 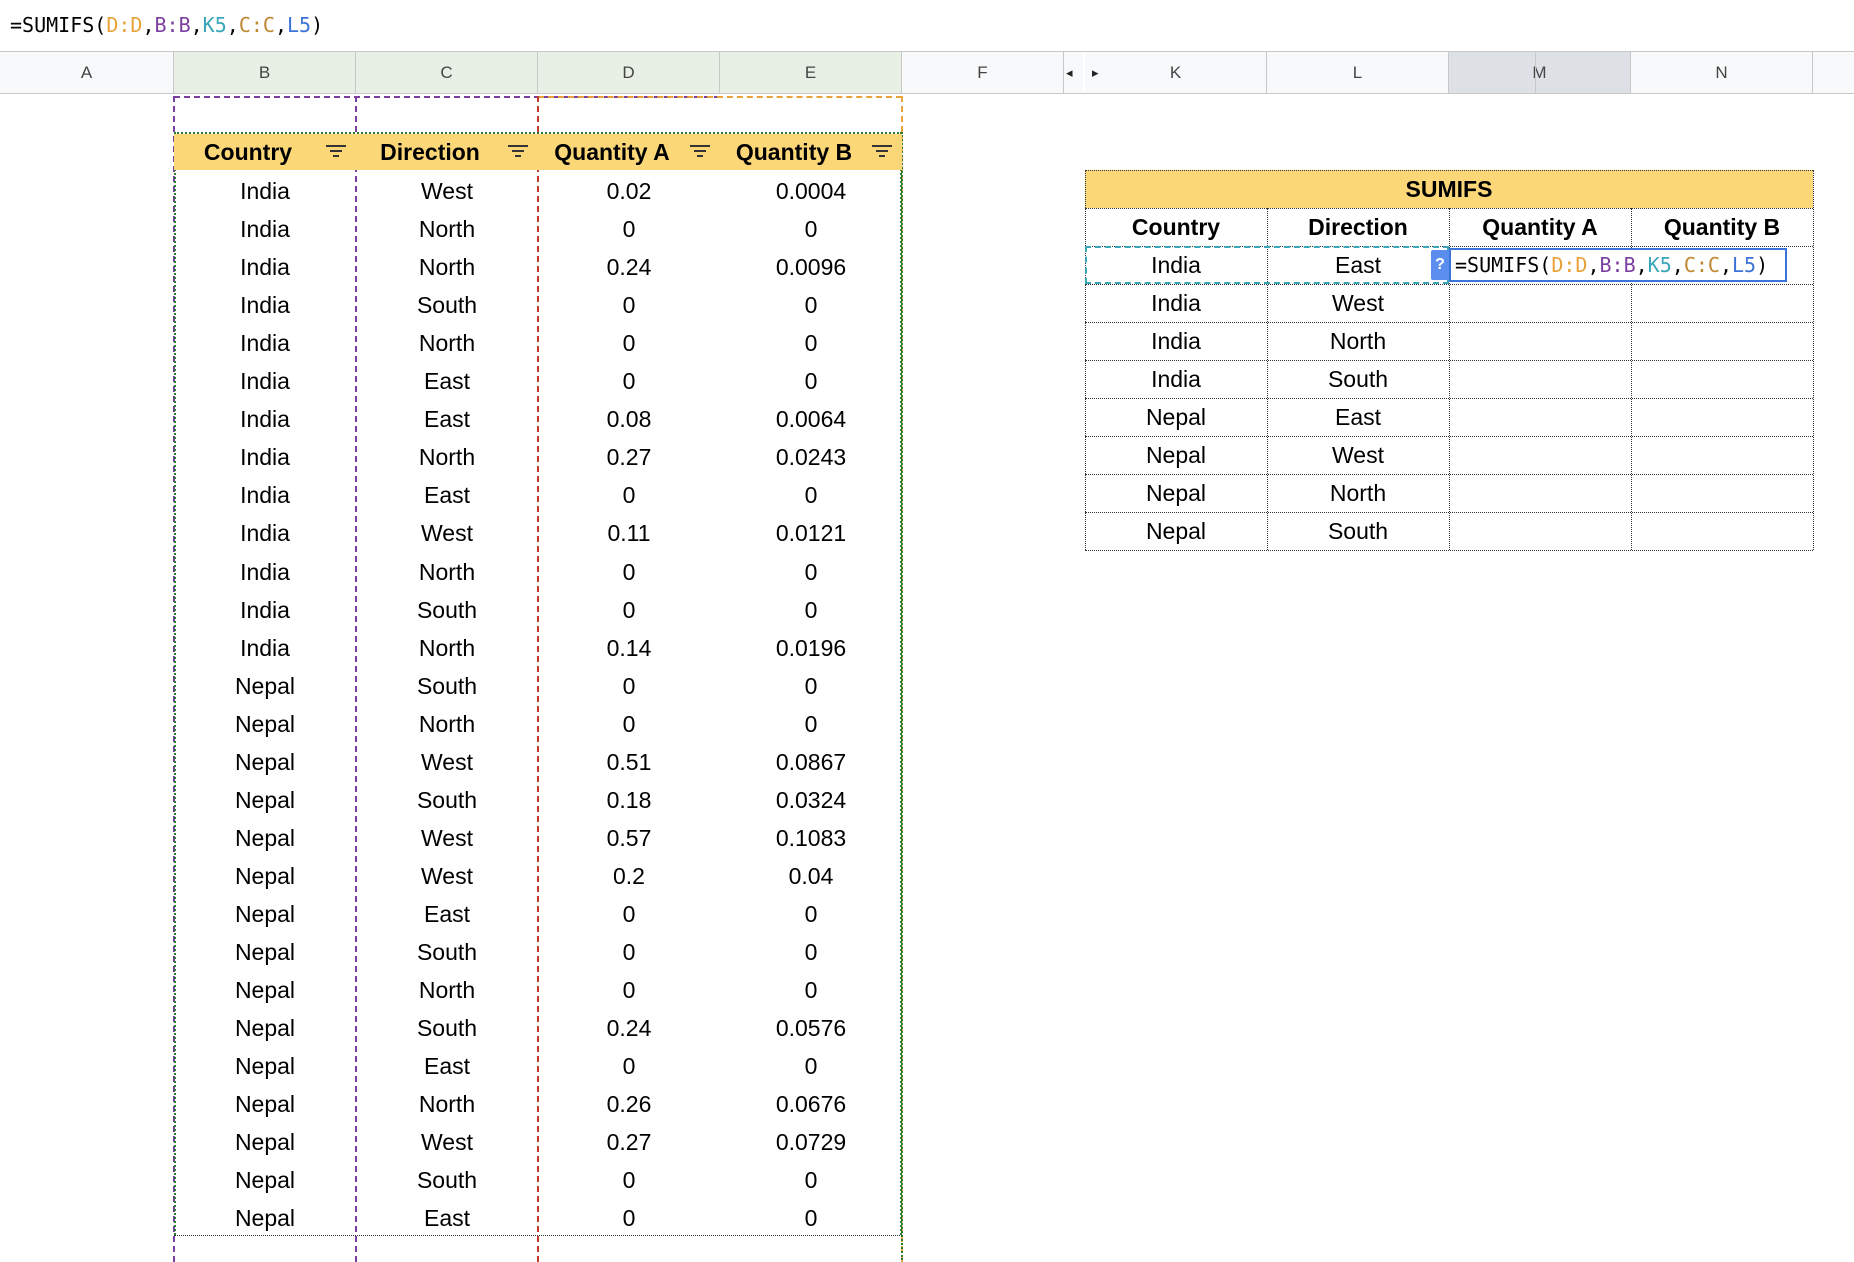 What do you see at coordinates (1618, 265) in the screenshot?
I see `cell-edit-box: =SUMIFS(D:D,B:B,K5,C:C,L5)` at bounding box center [1618, 265].